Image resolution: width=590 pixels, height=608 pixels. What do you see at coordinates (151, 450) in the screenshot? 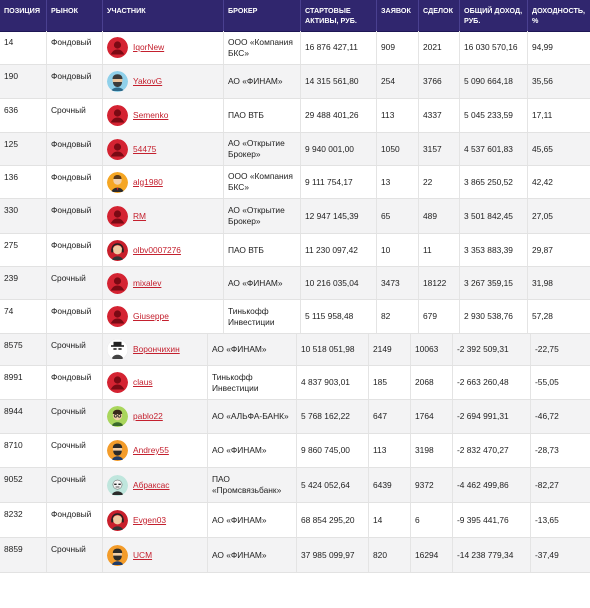
I see `participant-link: Andrey55` at bounding box center [151, 450].